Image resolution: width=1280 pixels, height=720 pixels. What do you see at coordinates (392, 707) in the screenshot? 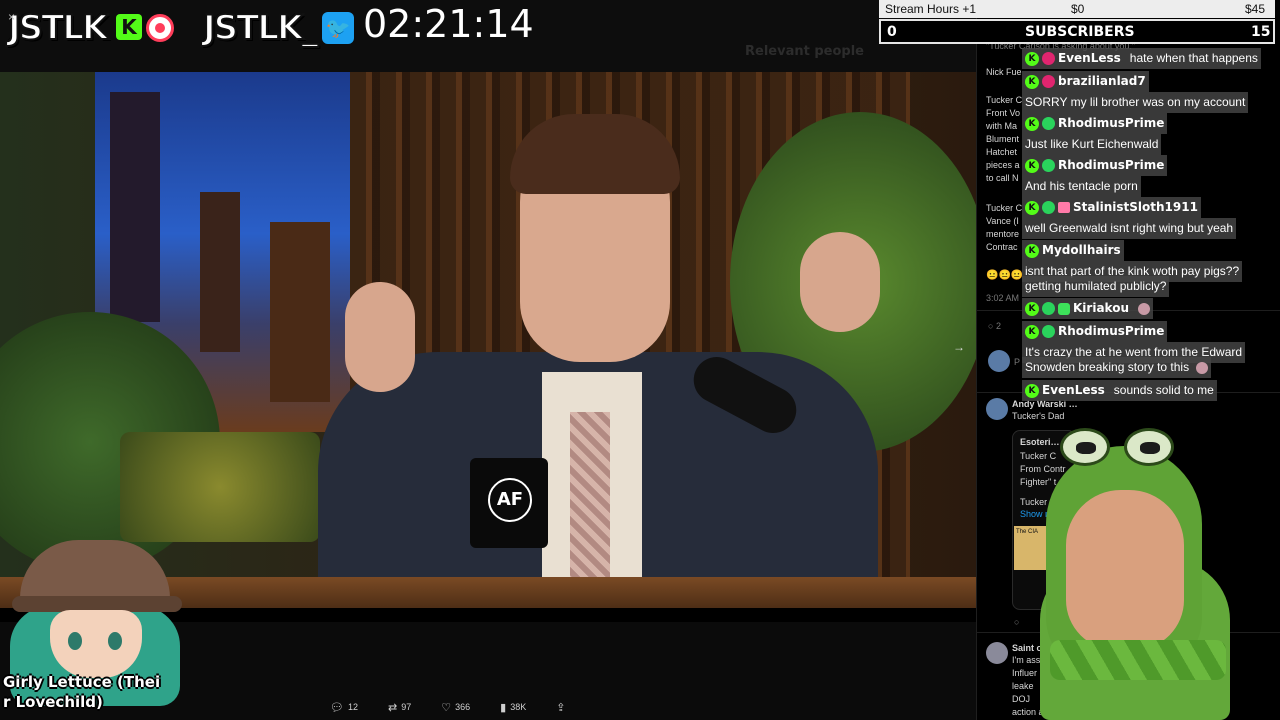
I see `retweet-icon: ⇄` at bounding box center [392, 707].